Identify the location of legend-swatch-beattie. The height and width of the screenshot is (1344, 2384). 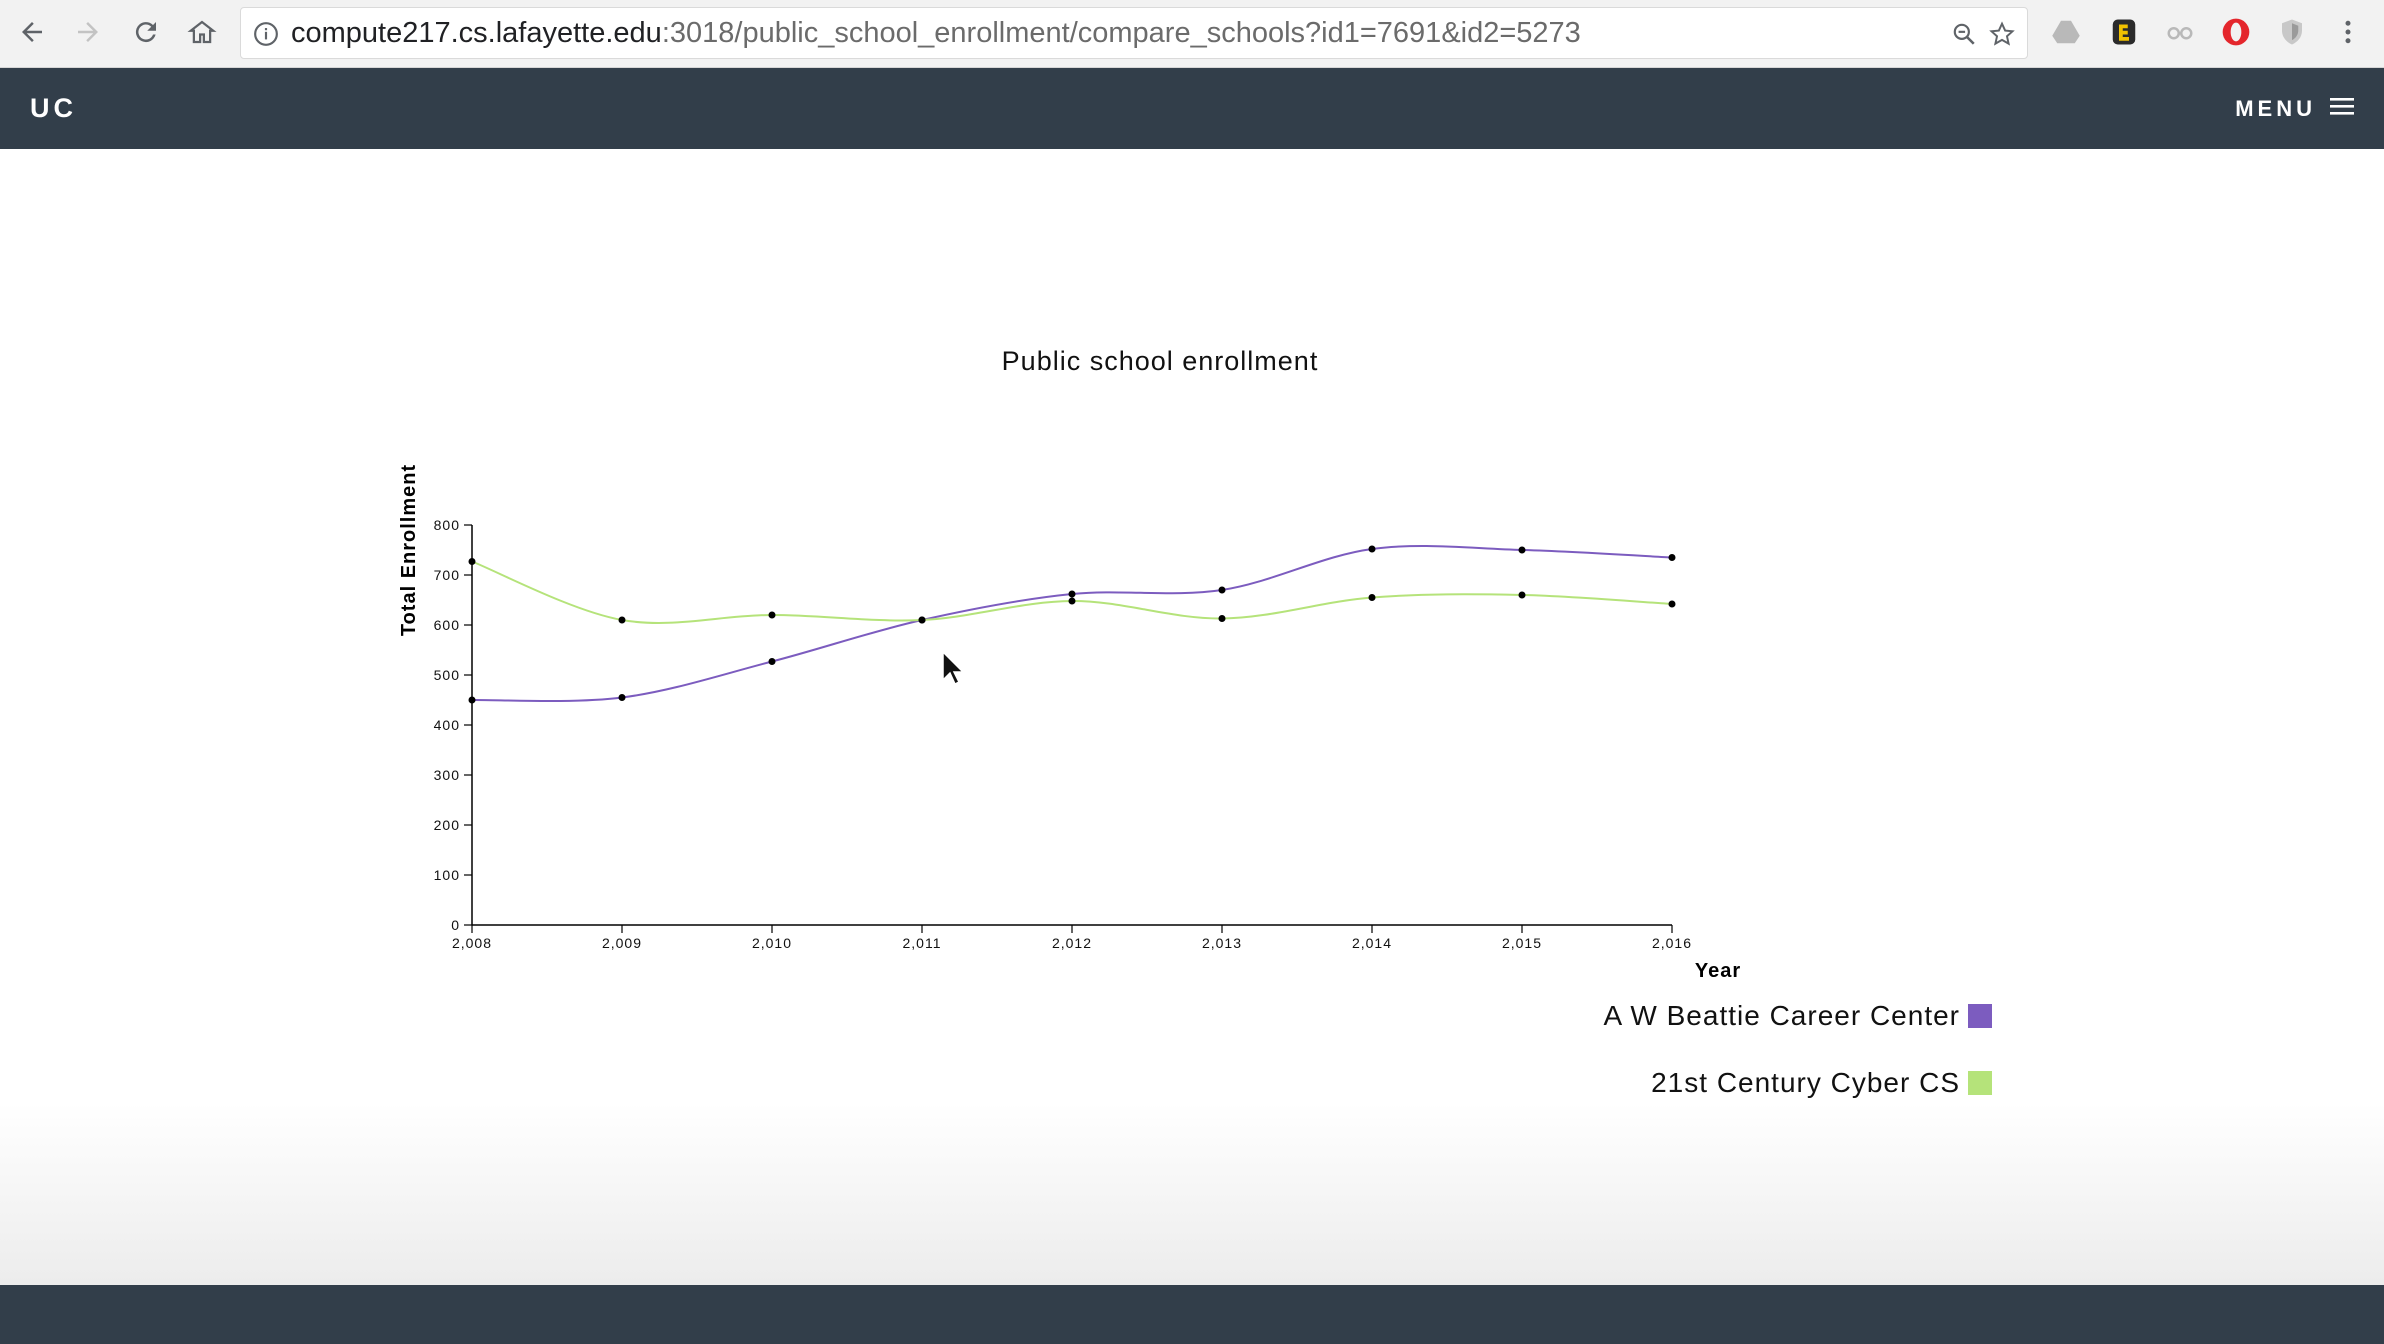
(1980, 1016).